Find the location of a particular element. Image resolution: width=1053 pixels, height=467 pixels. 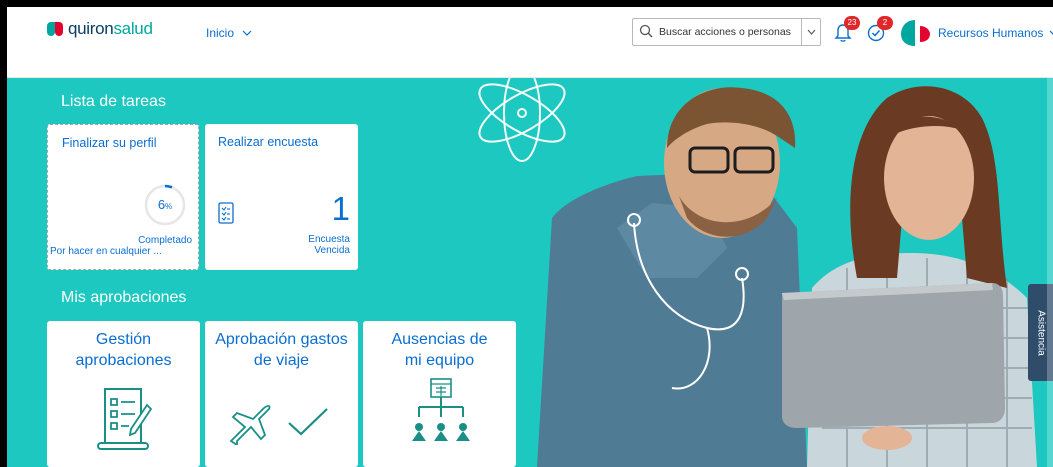

approvals-section-title: Mis aprobaciones is located at coordinates (124, 297).